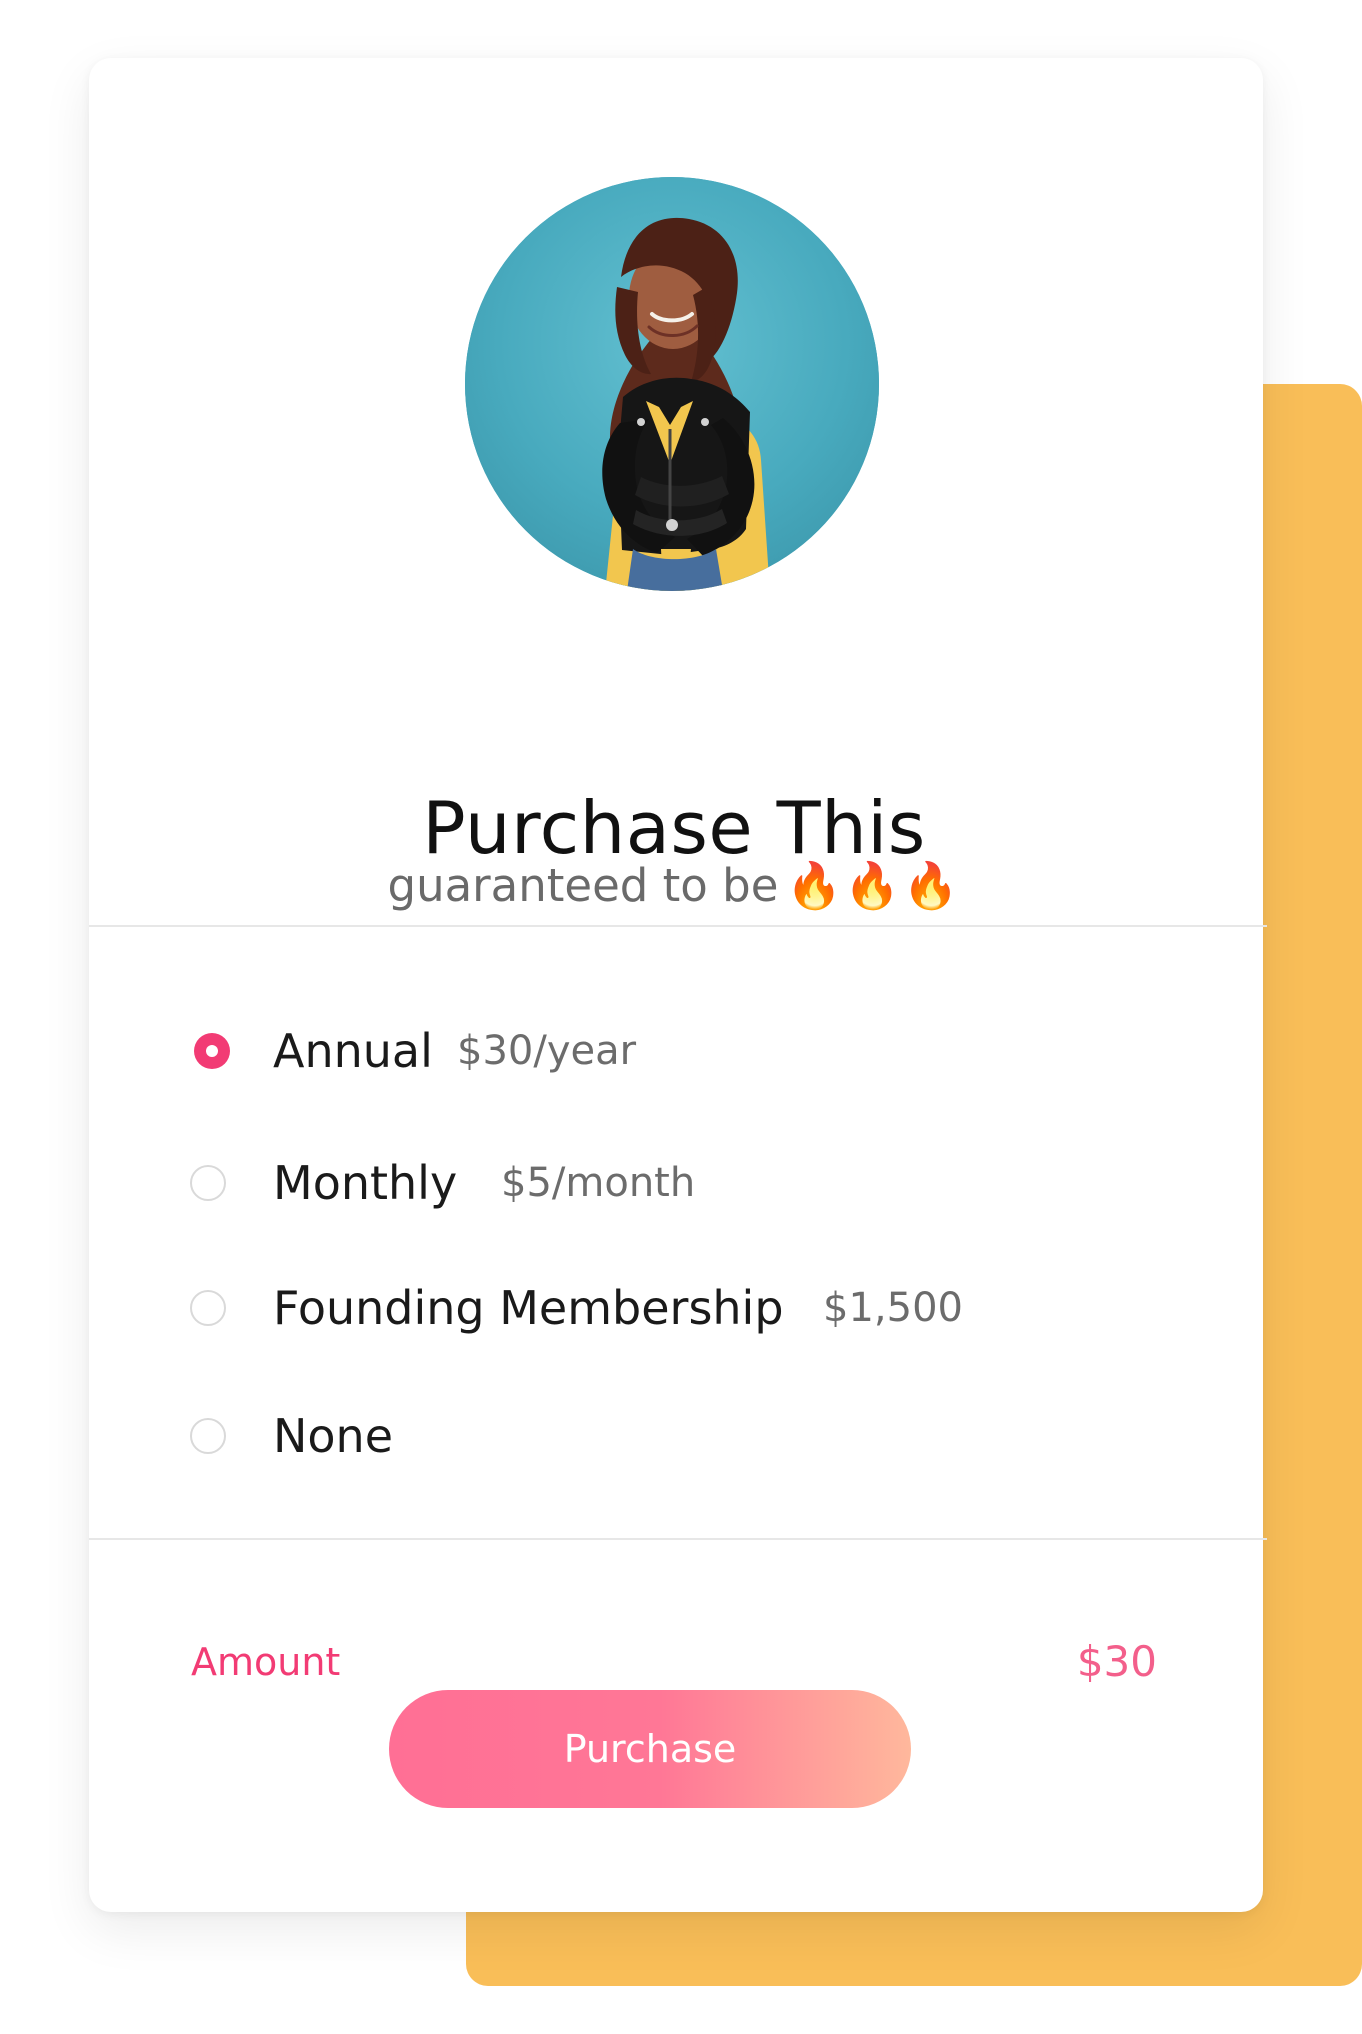 This screenshot has width=1362, height=2034. Describe the element at coordinates (678, 926) in the screenshot. I see `divider-top` at that location.